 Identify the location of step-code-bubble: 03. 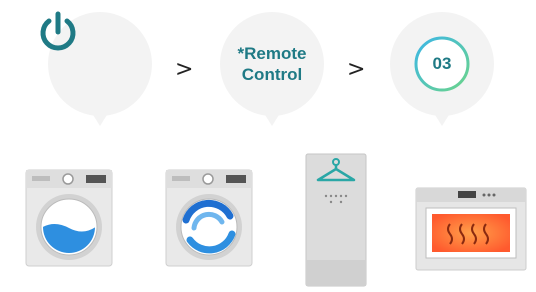
(442, 69).